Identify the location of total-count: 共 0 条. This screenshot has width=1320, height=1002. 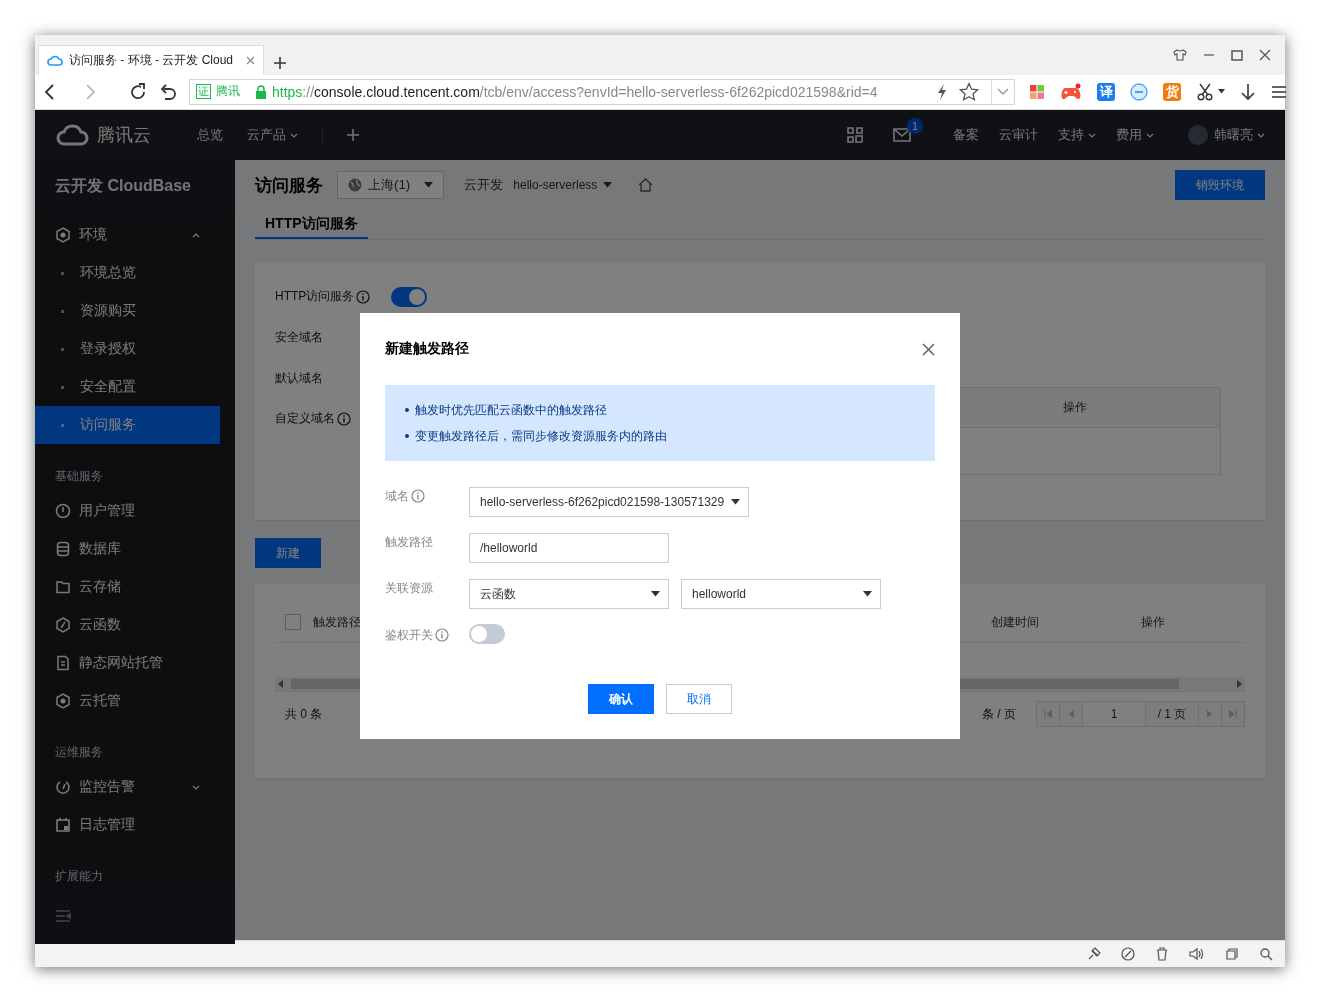
(304, 714).